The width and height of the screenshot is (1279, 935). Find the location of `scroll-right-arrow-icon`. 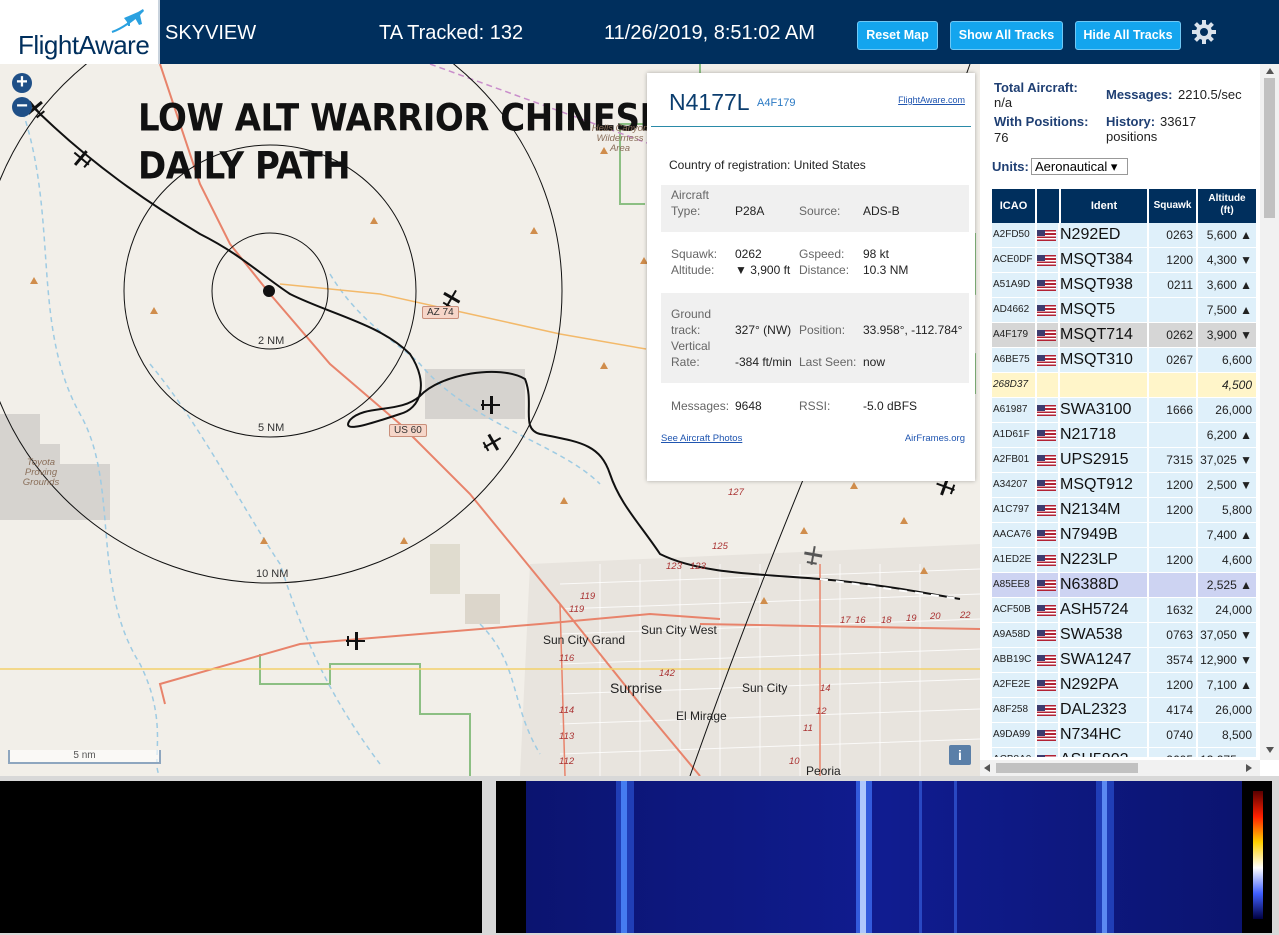

scroll-right-arrow-icon is located at coordinates (1249, 768).